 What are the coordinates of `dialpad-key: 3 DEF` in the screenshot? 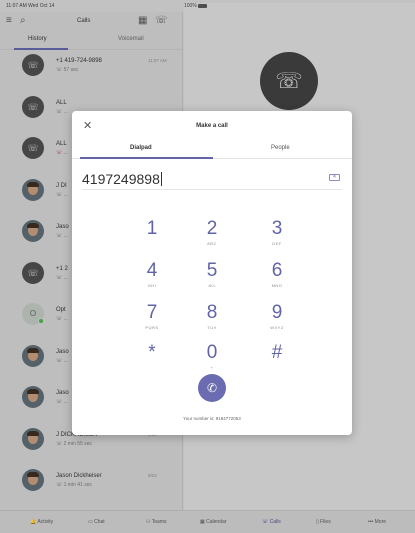 It's located at (277, 232).